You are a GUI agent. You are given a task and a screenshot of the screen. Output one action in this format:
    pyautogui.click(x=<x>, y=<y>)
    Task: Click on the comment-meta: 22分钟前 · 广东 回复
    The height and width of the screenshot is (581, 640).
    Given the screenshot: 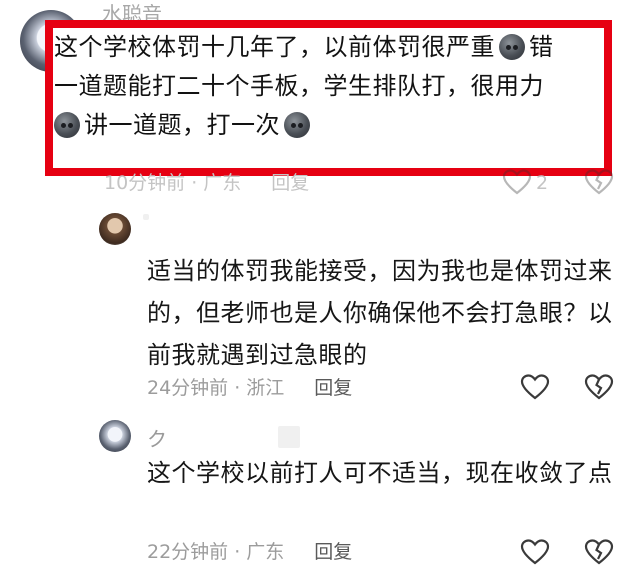 What is the action you would take?
    pyautogui.click(x=249, y=552)
    